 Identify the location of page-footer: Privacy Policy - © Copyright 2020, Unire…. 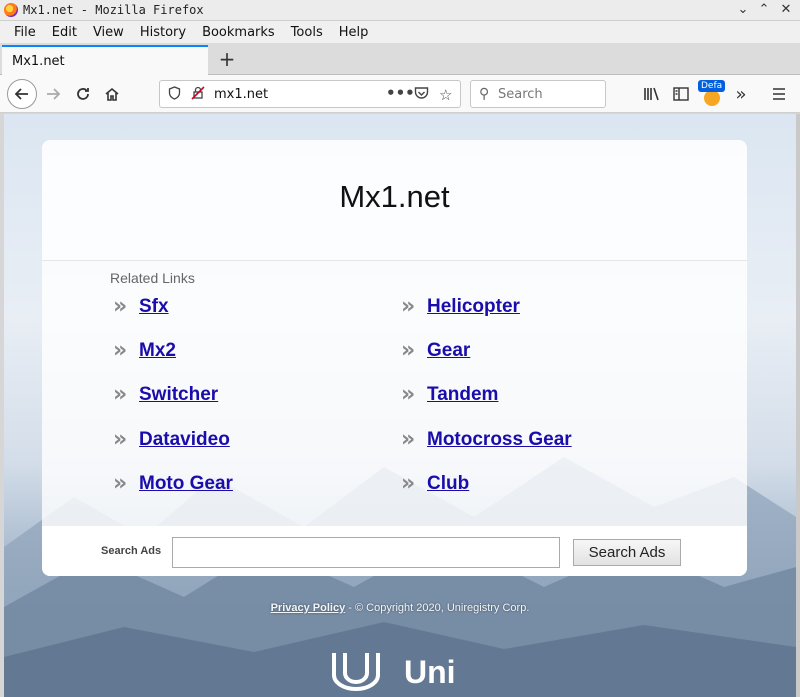
(400, 608).